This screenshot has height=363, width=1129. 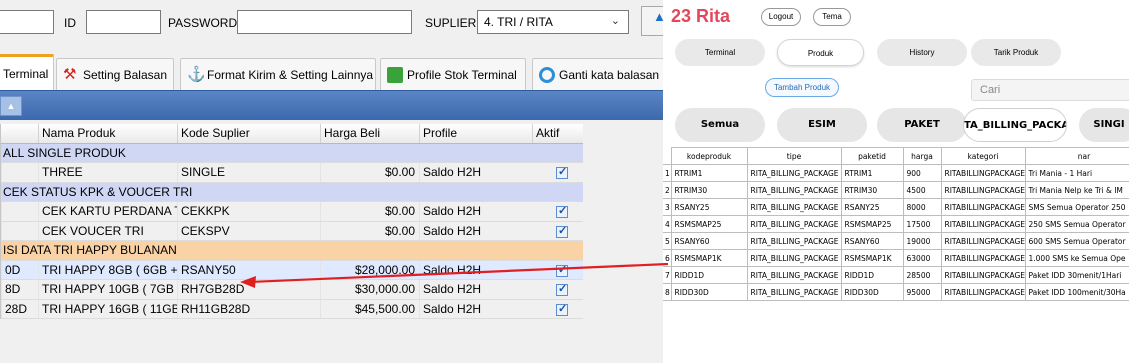 I want to click on row-code, so click(x=19, y=230).